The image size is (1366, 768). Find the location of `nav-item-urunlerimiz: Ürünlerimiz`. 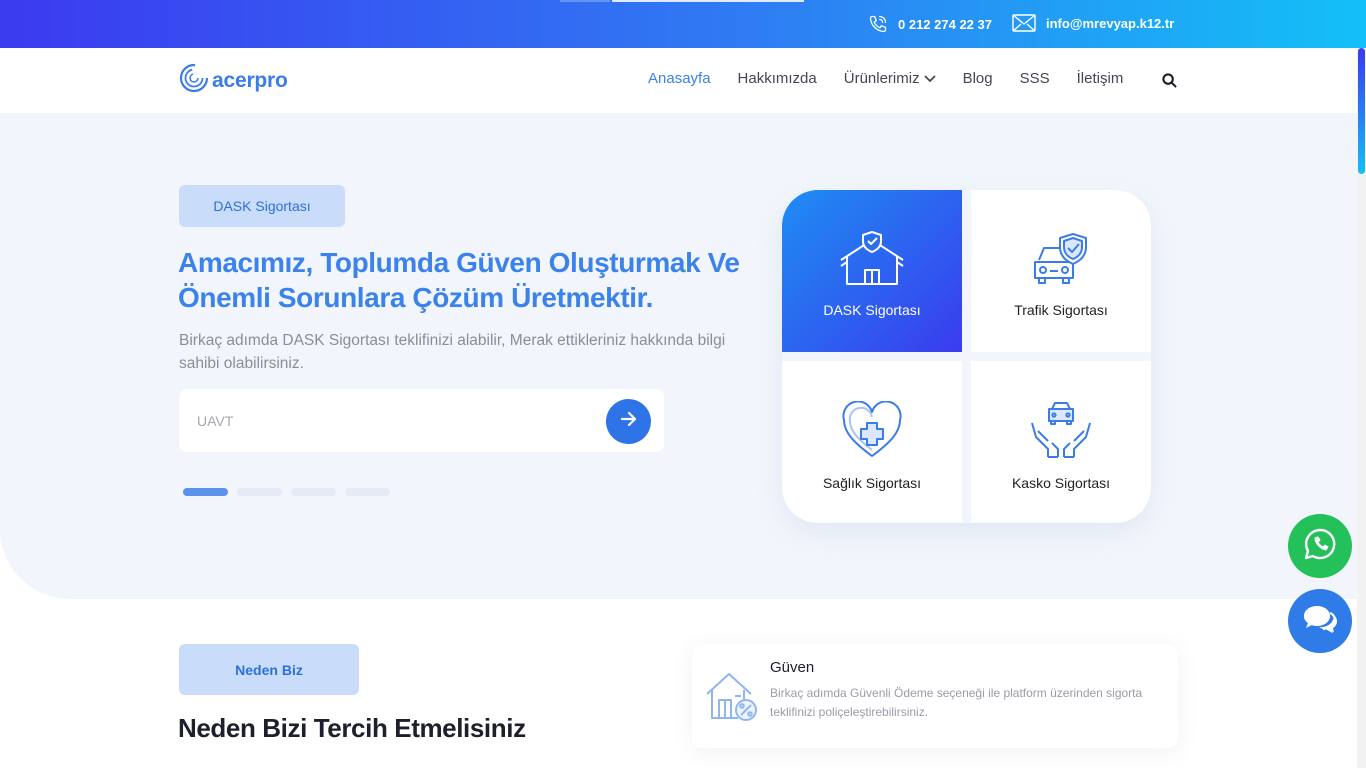

nav-item-urunlerimiz: Ürünlerimiz is located at coordinates (890, 78).